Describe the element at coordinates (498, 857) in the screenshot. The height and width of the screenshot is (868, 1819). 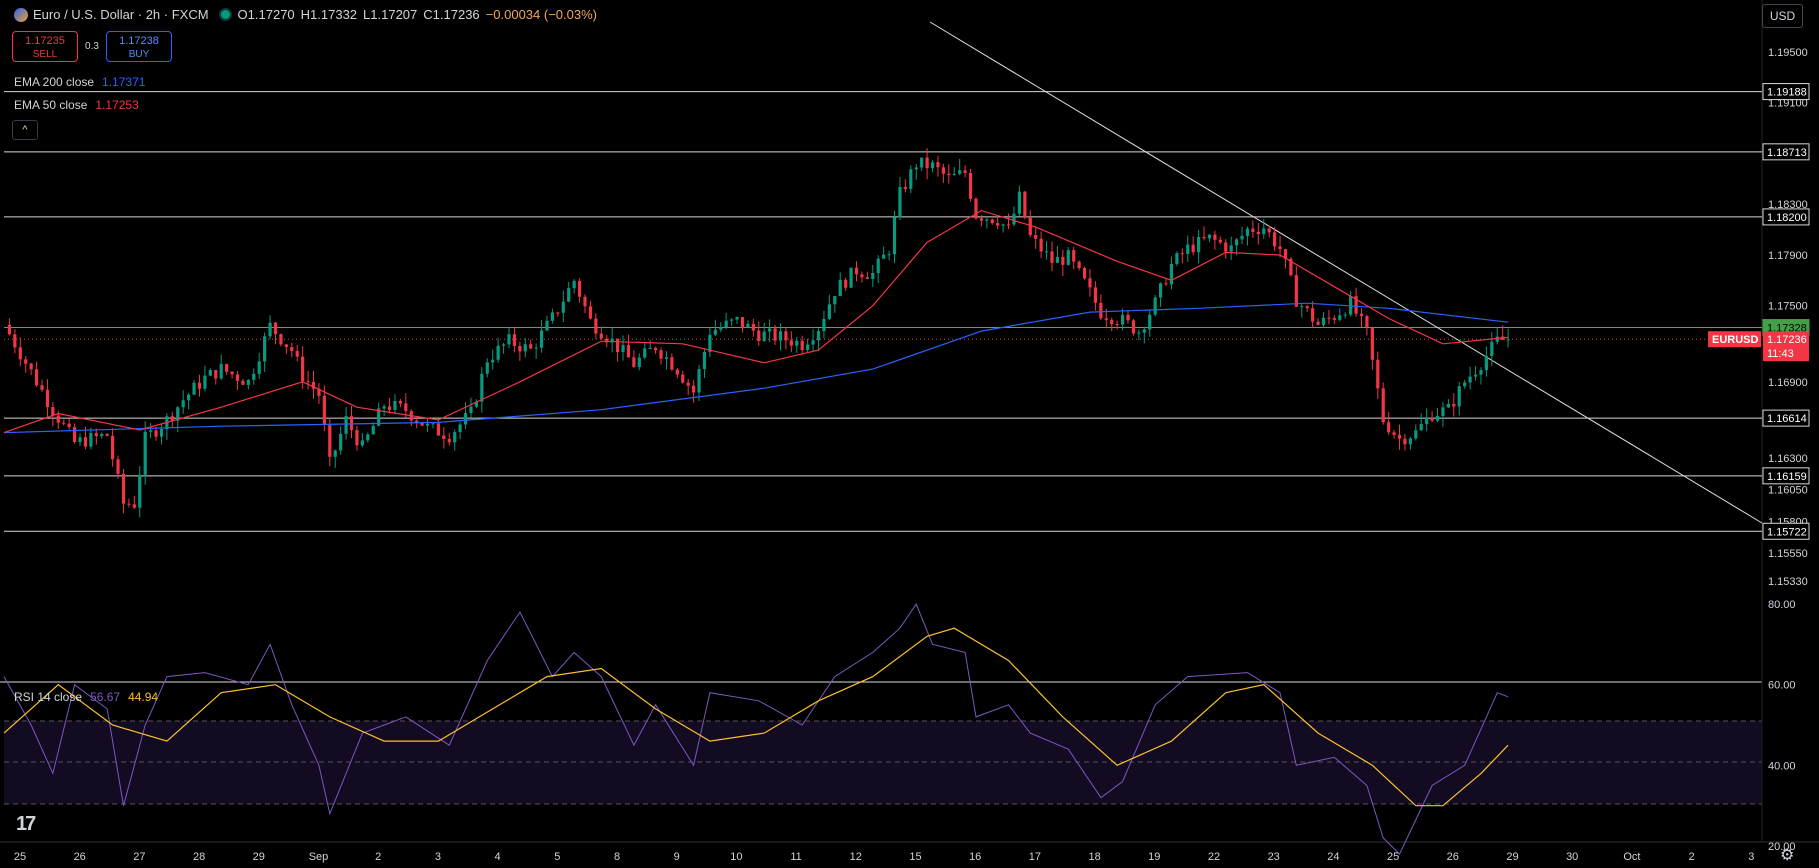
I see `time-tick-label: 4` at that location.